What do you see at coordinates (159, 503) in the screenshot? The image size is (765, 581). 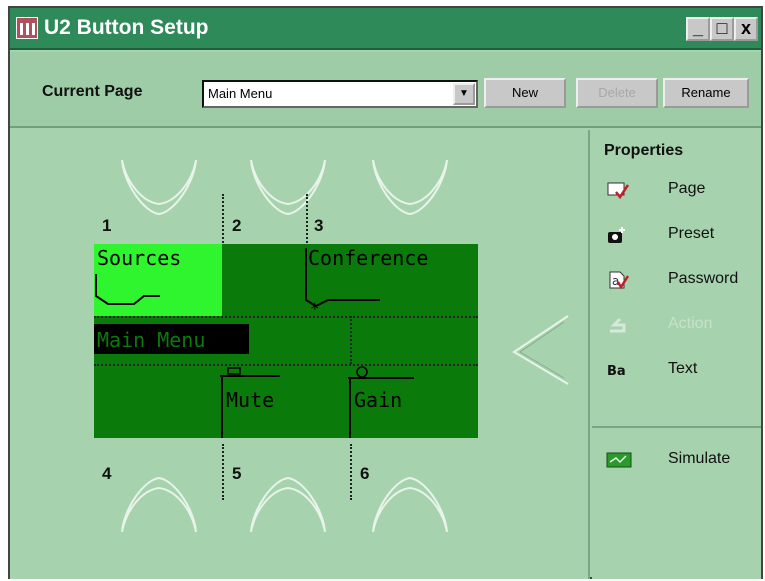 I see `button-4-knob` at bounding box center [159, 503].